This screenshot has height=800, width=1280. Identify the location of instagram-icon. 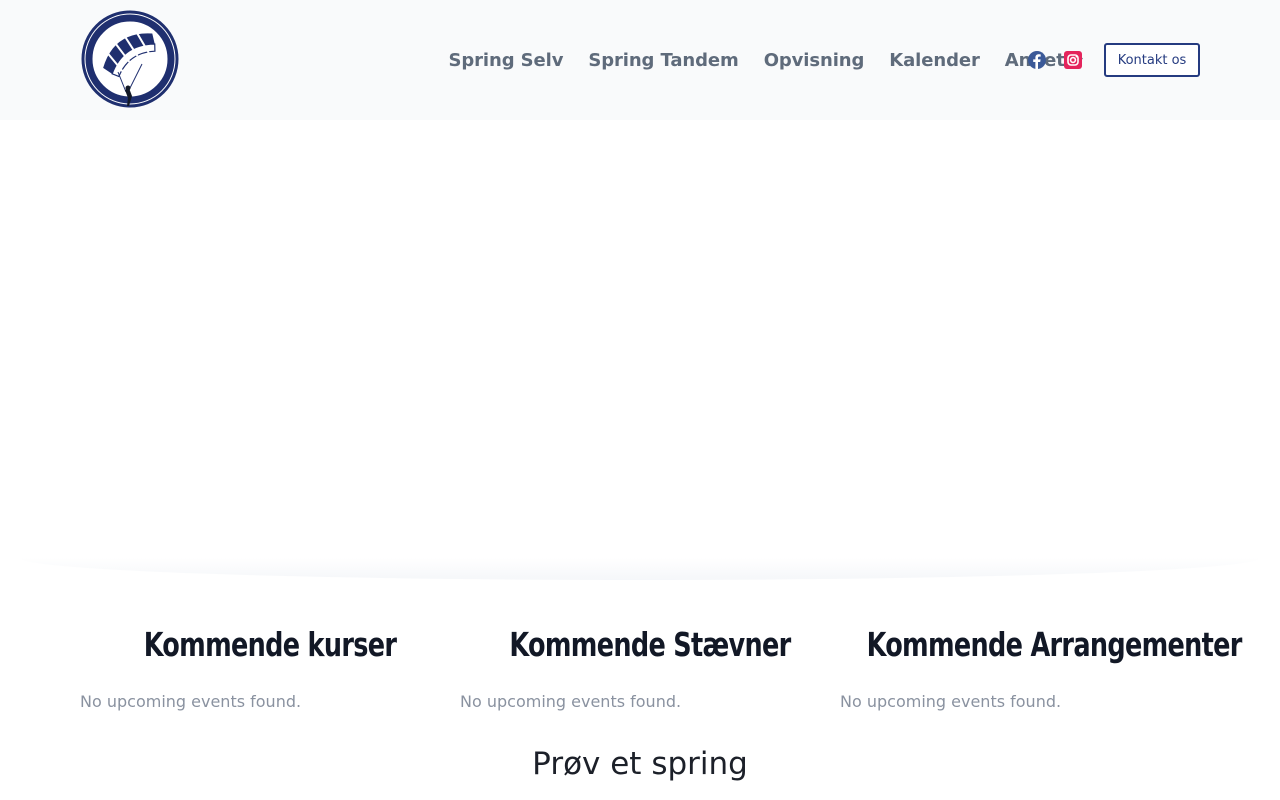
(1073, 60).